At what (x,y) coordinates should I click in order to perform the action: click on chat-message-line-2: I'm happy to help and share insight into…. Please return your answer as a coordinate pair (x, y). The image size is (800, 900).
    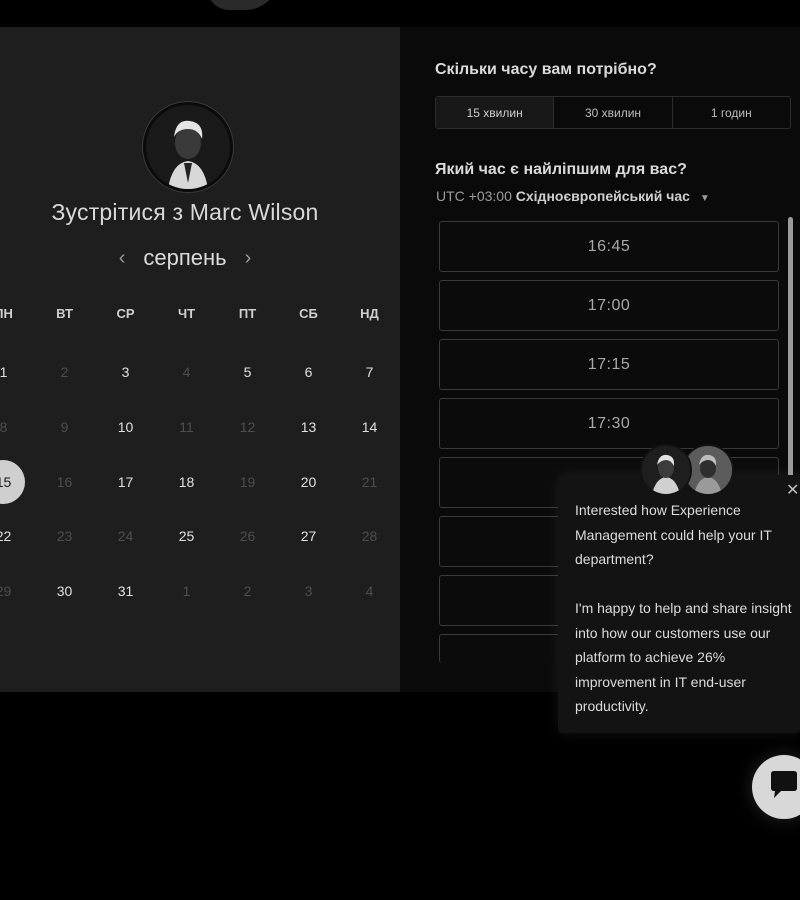
    Looking at the image, I should click on (683, 657).